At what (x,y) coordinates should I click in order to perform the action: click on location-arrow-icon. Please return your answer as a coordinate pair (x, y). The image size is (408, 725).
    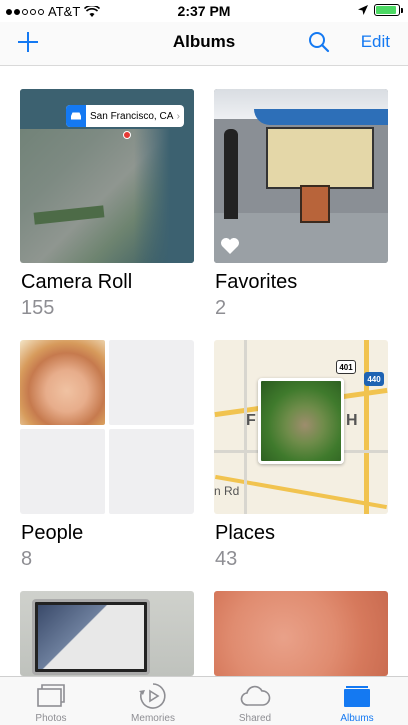
    Looking at the image, I should click on (363, 10).